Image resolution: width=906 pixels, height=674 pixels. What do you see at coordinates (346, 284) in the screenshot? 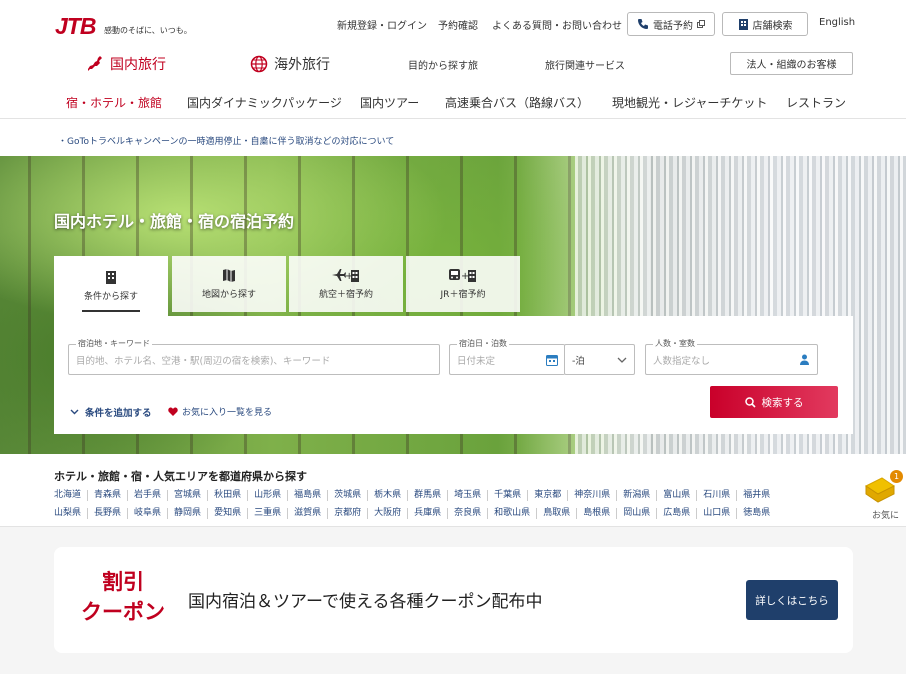
I see `search-tab-air-hotel: + 航空＋宿予約` at bounding box center [346, 284].